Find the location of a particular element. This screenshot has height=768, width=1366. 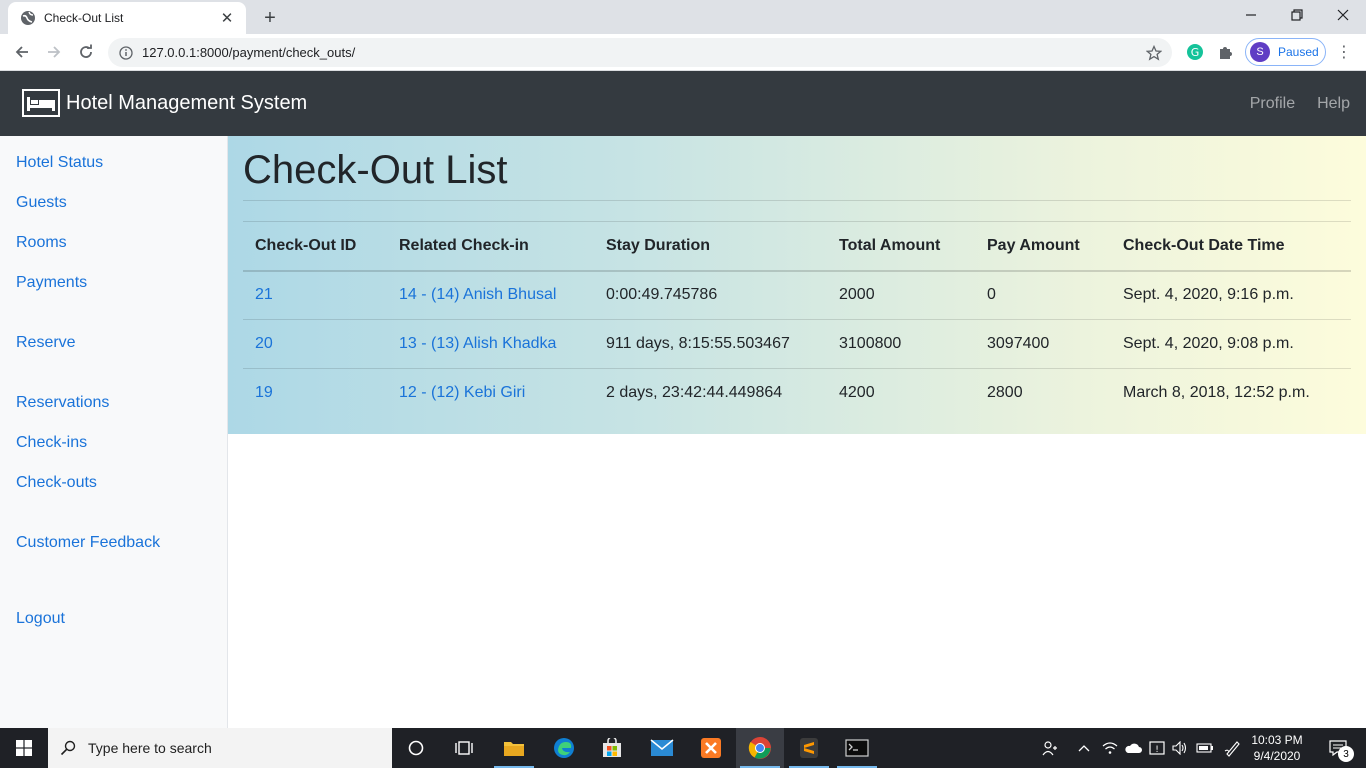

related-check-in-link: 14 - (14) Anish Bhusal is located at coordinates (477, 294).